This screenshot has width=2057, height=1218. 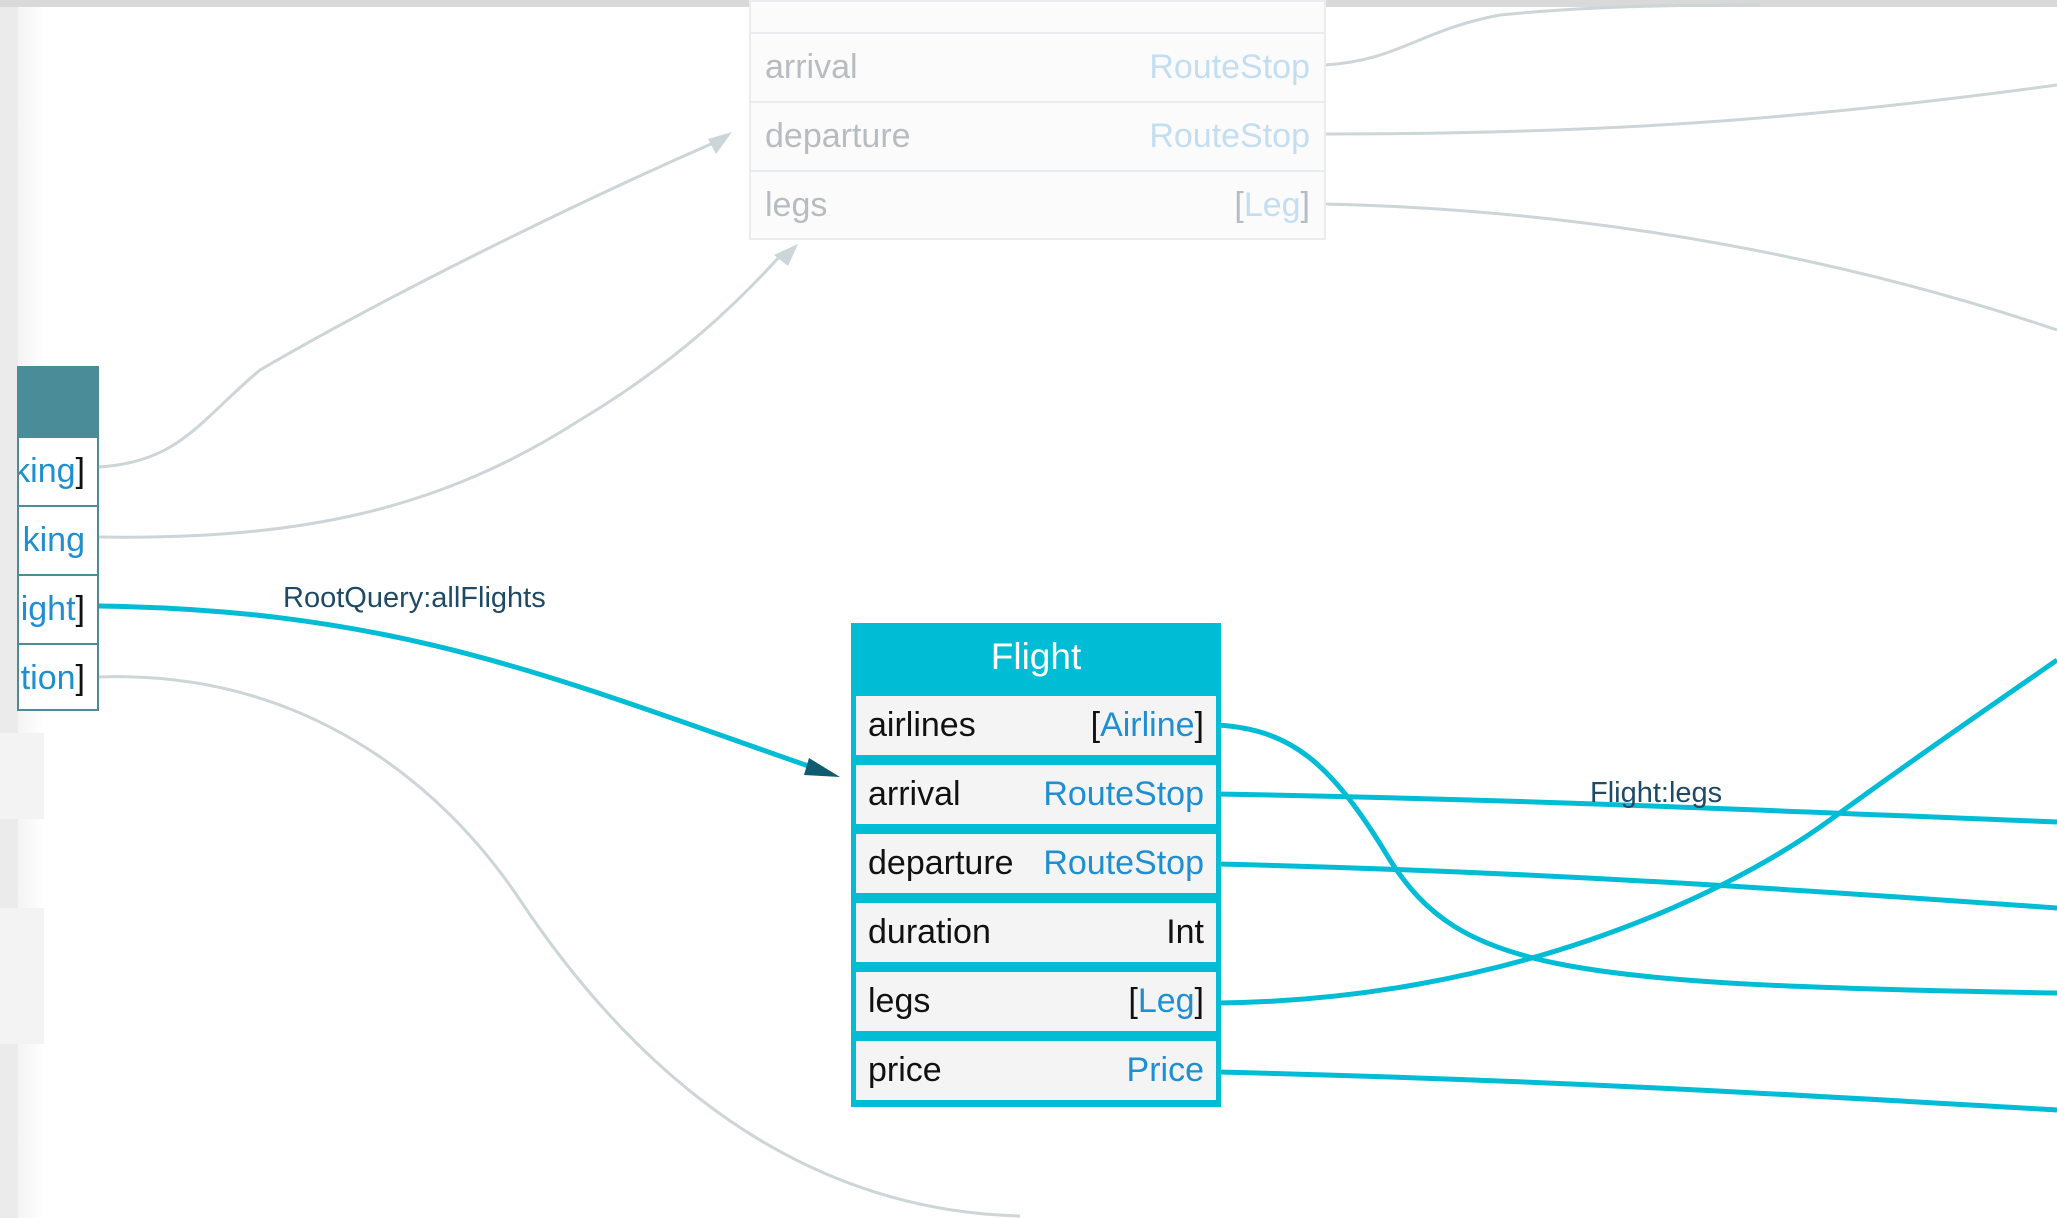 I want to click on field-type-link: Price, so click(x=1165, y=1070).